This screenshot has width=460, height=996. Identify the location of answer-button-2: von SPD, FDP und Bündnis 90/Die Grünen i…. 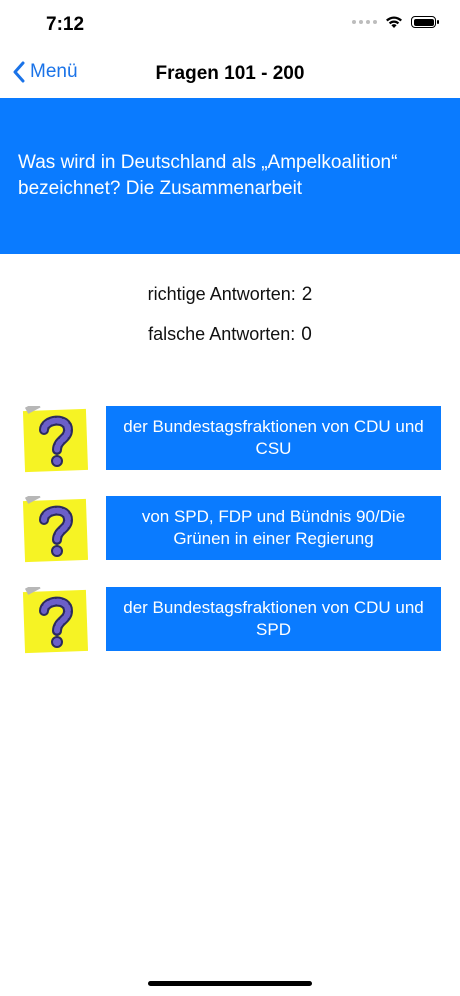
(273, 528).